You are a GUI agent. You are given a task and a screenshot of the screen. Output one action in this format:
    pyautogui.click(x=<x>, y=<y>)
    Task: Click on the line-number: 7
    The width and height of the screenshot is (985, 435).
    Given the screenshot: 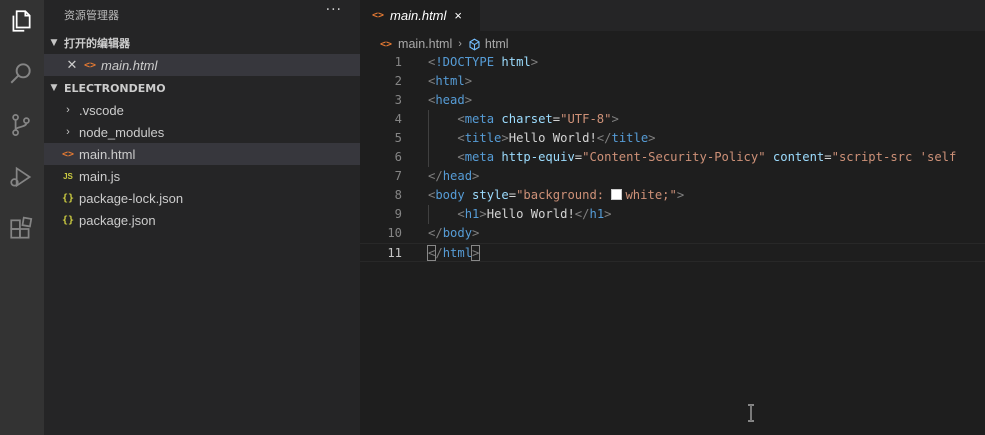 What is the action you would take?
    pyautogui.click(x=398, y=176)
    